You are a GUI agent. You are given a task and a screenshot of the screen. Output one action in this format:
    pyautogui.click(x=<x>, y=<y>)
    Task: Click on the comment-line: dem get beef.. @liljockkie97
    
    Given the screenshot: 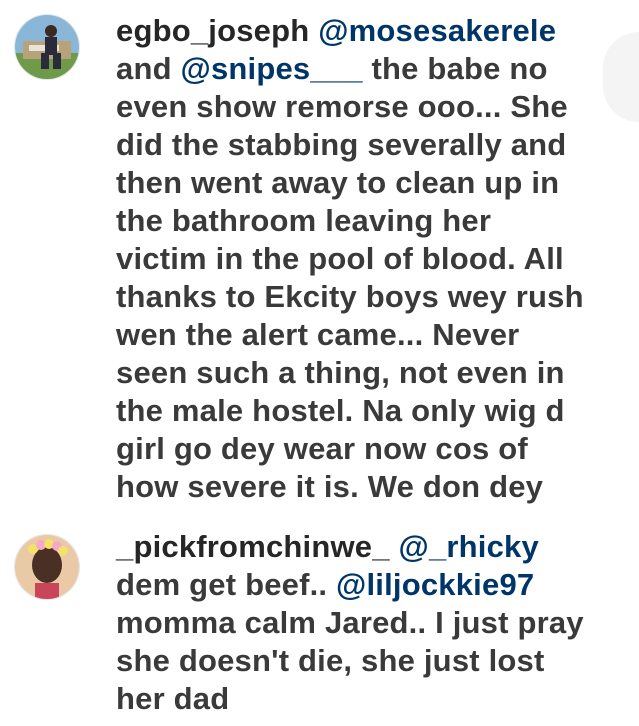 What is the action you would take?
    pyautogui.click(x=376, y=585)
    